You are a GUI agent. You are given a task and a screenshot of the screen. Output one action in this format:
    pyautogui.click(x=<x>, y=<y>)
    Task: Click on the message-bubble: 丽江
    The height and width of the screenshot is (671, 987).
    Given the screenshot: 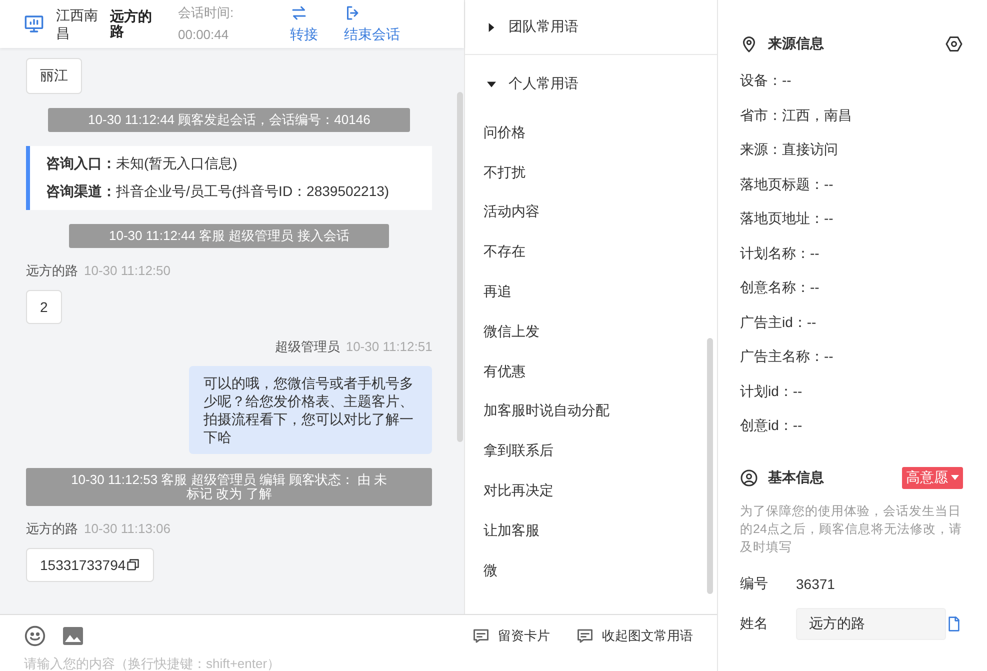 What is the action you would take?
    pyautogui.click(x=54, y=76)
    